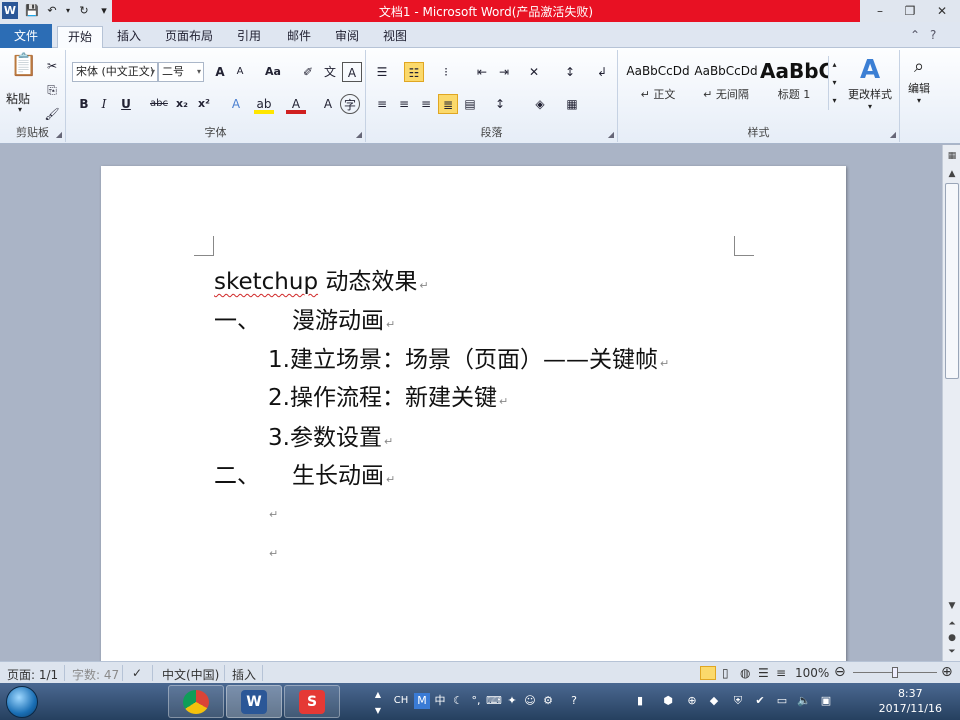 Image resolution: width=960 pixels, height=720 pixels. Describe the element at coordinates (602, 72) in the screenshot. I see `show-marks-icon: ↲` at that location.